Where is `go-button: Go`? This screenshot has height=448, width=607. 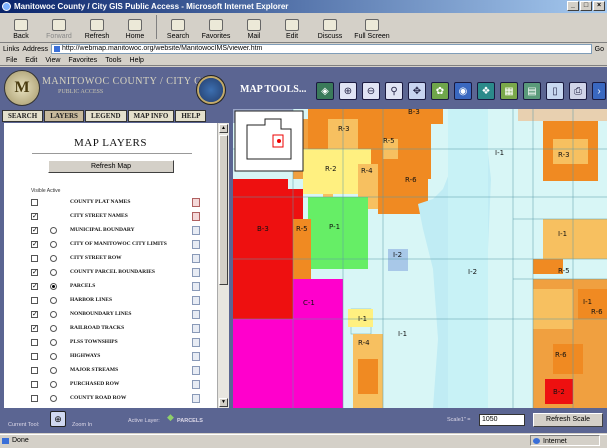 go-button: Go is located at coordinates (599, 49).